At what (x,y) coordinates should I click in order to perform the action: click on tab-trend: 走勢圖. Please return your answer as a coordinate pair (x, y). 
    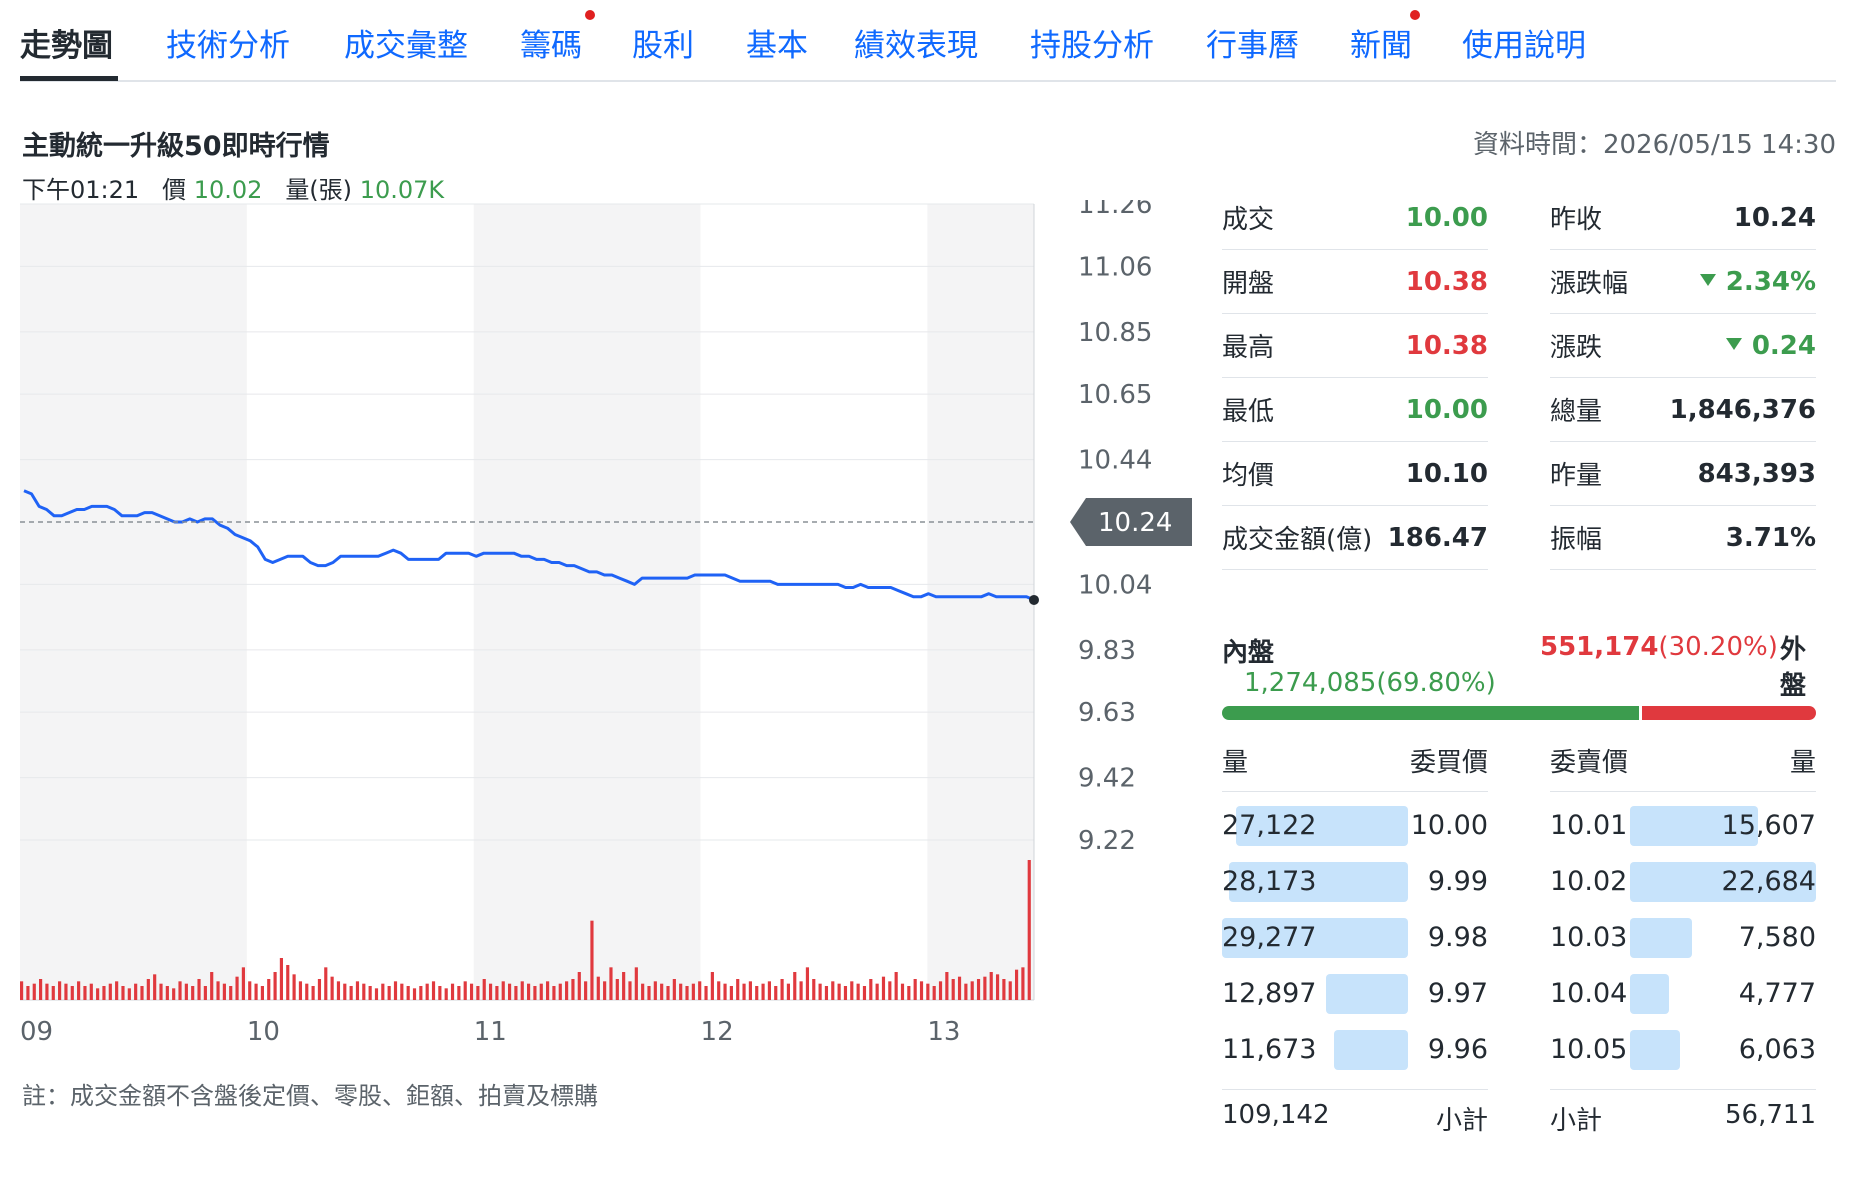
    Looking at the image, I should click on (66, 42).